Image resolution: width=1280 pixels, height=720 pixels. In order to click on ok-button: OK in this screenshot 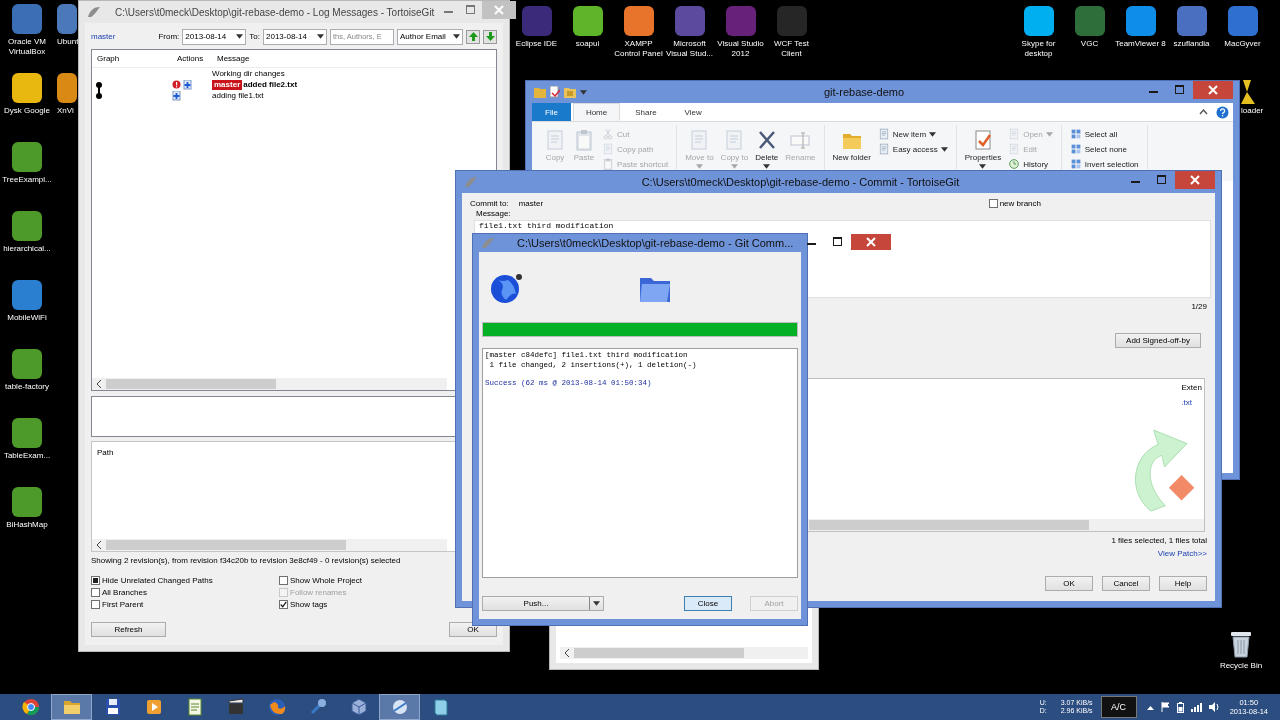, I will do `click(1069, 583)`.